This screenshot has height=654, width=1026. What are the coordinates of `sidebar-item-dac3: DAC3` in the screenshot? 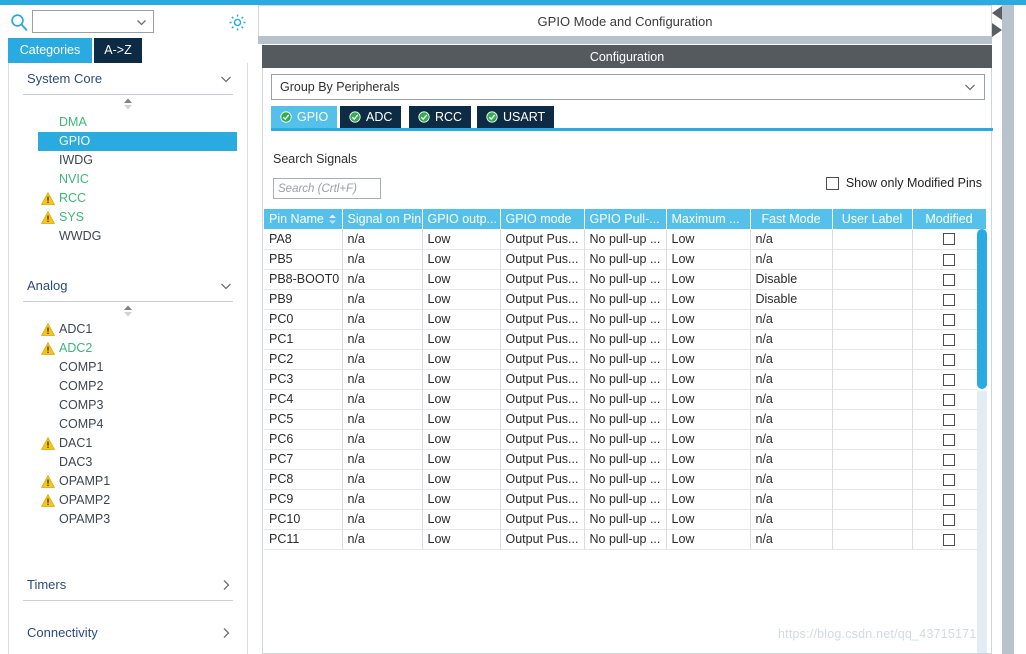 It's located at (128, 462).